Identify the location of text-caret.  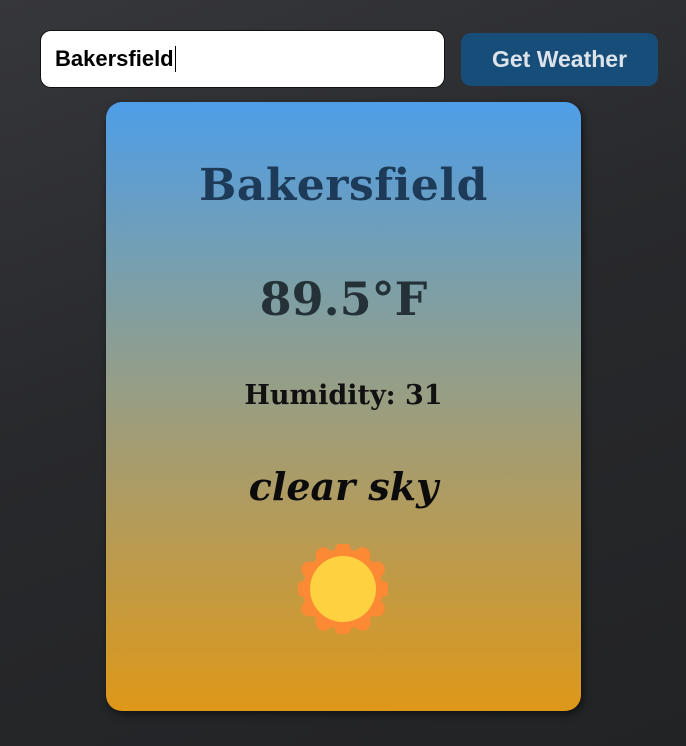
(175, 59).